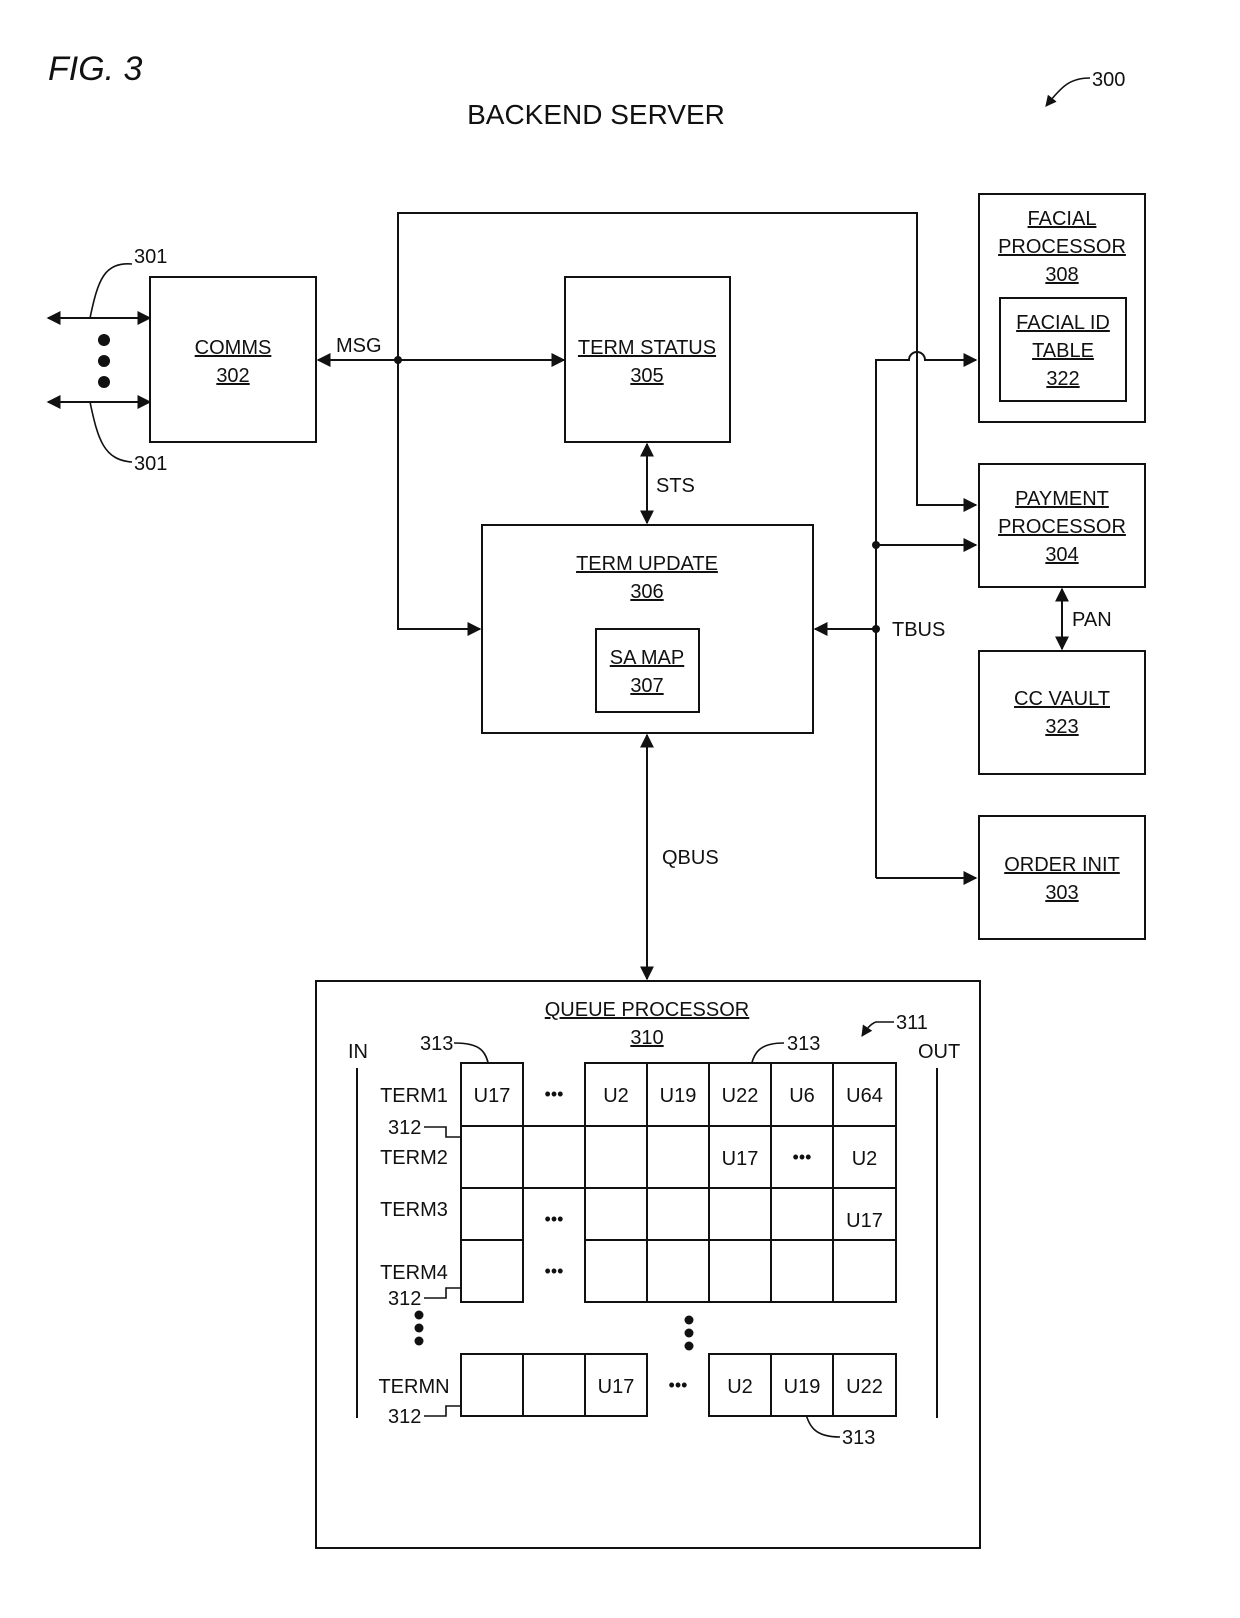 This screenshot has width=1240, height=1618. Describe the element at coordinates (646, 376) in the screenshot. I see `term-status-ref: 305` at that location.